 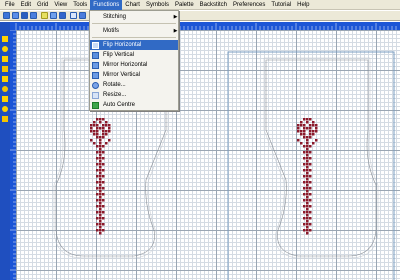 What do you see at coordinates (303, 5) in the screenshot?
I see `menu-help: Help` at bounding box center [303, 5].